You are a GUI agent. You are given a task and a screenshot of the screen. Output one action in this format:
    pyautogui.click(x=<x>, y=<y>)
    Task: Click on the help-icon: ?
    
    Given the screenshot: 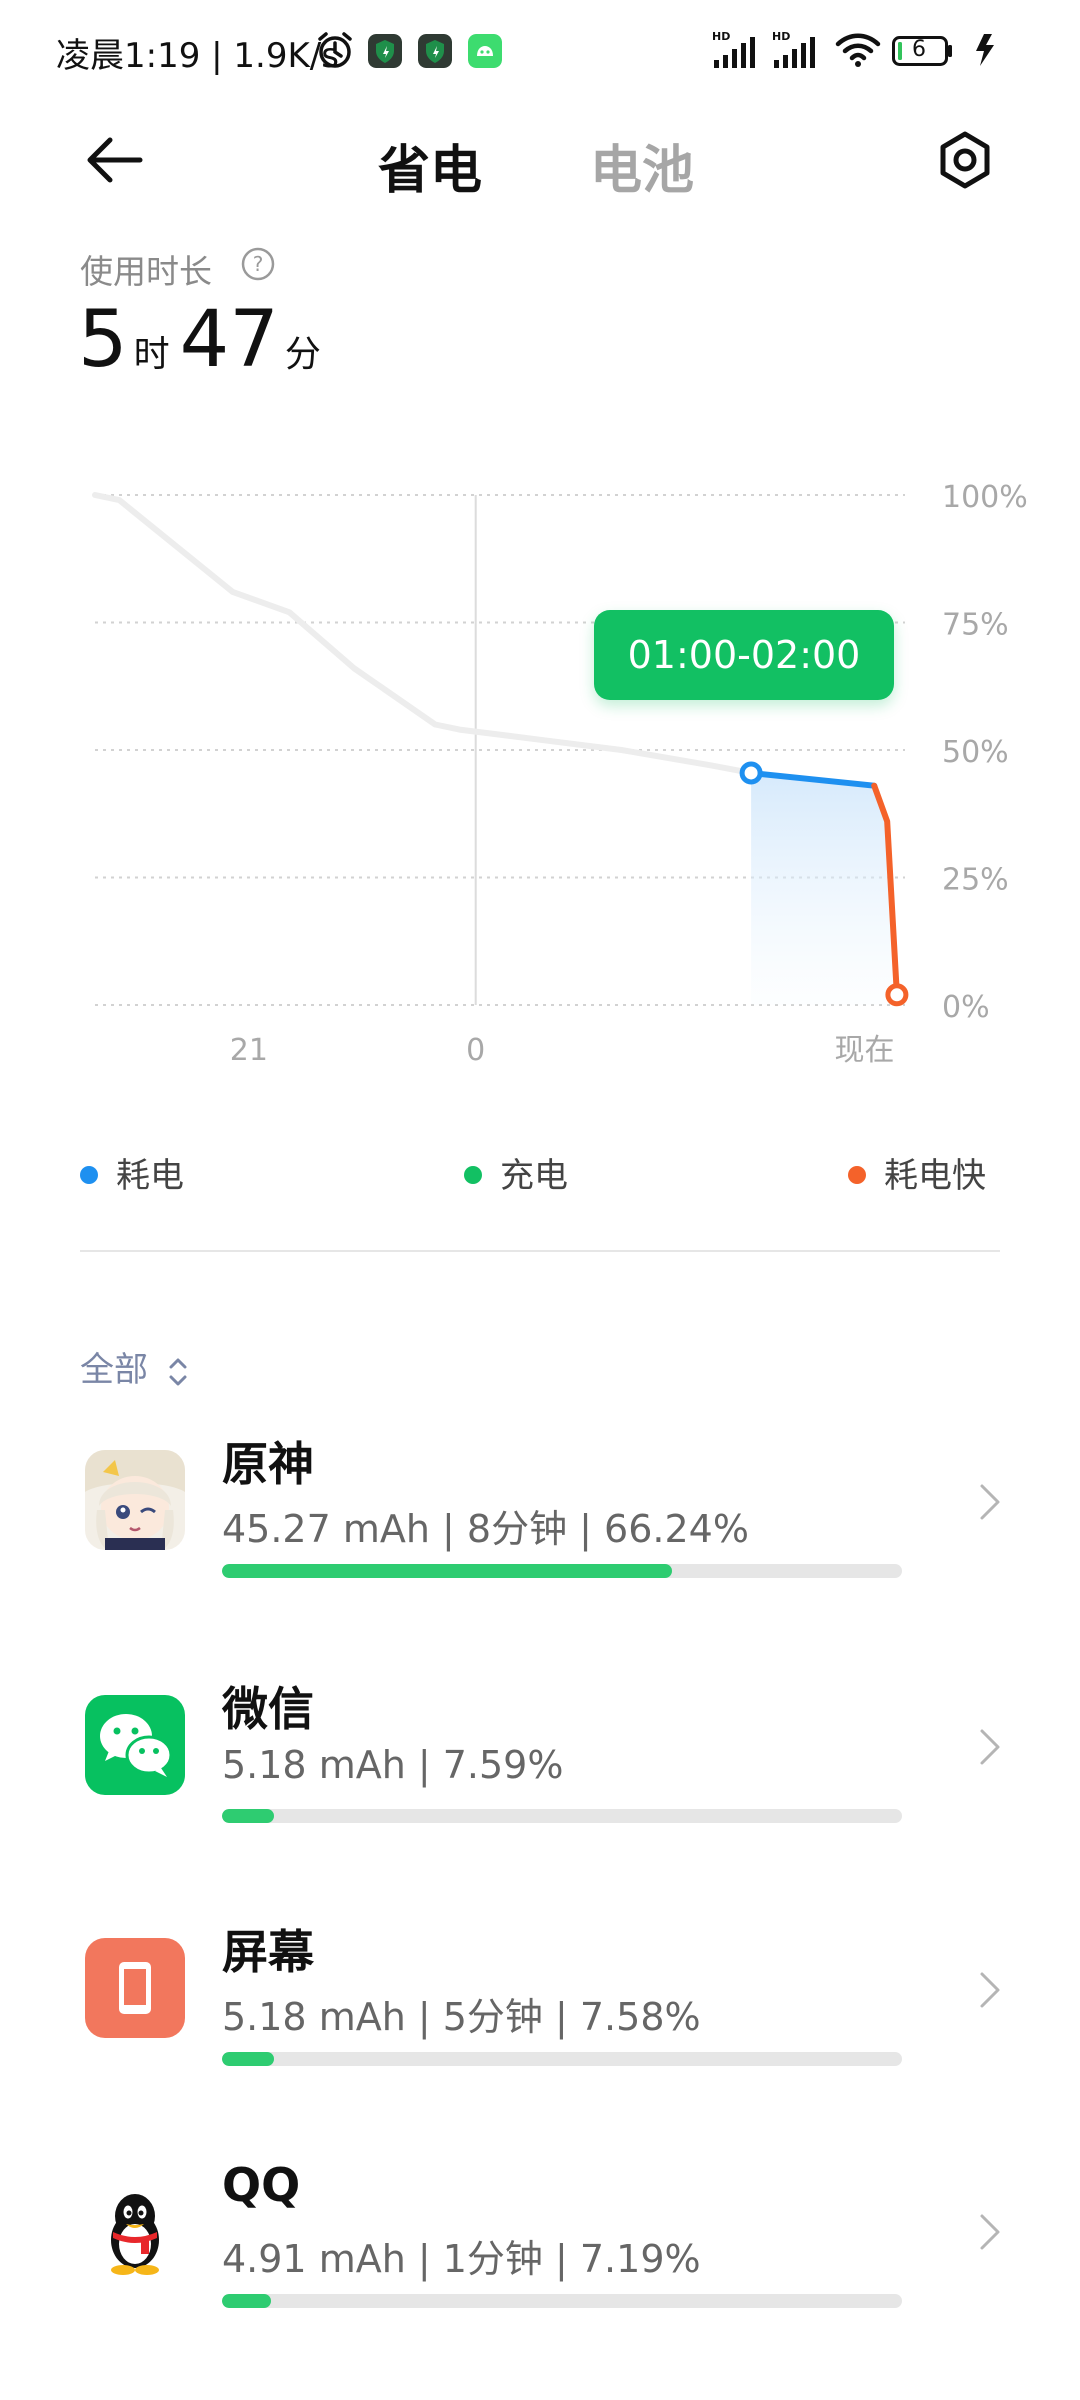 What is the action you would take?
    pyautogui.click(x=258, y=264)
    